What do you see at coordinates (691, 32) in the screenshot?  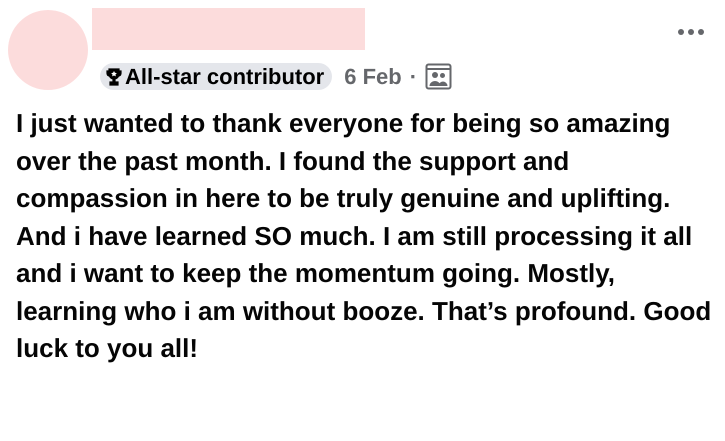 I see `more-options-icon` at bounding box center [691, 32].